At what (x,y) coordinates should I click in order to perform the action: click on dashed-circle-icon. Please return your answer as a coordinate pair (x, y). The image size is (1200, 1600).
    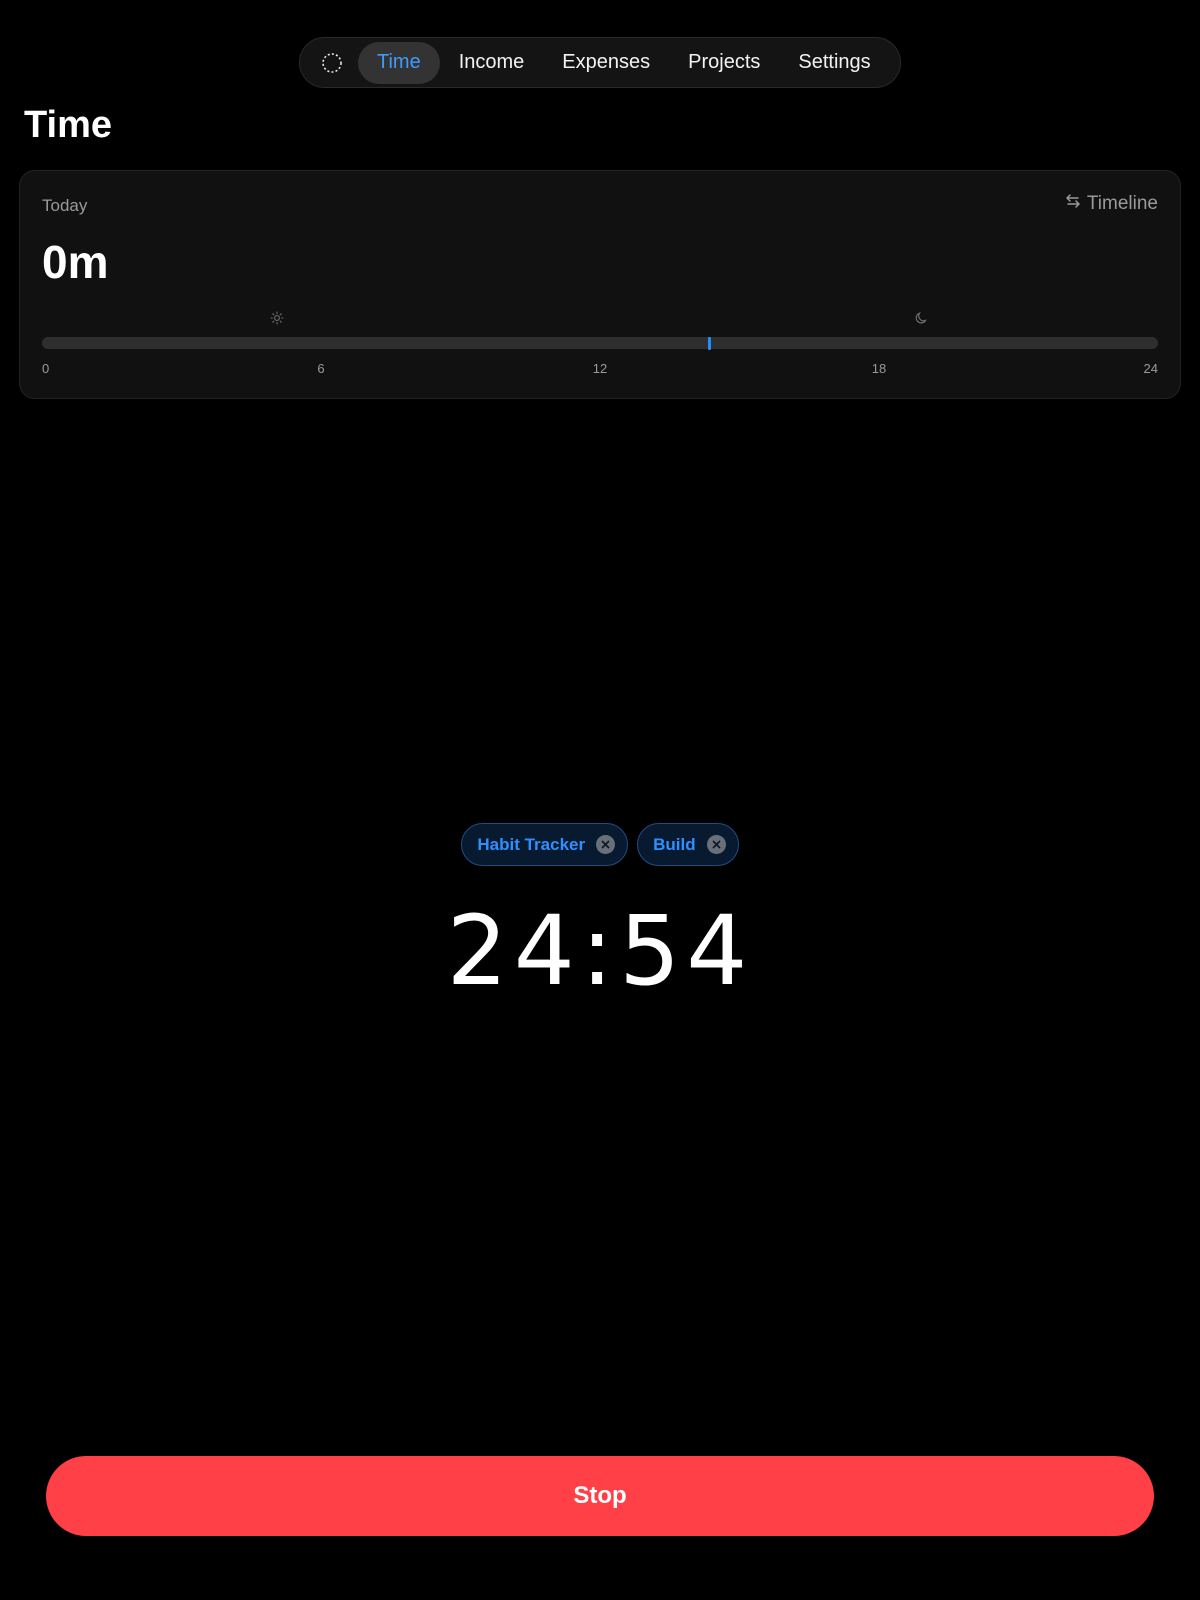
    Looking at the image, I should click on (332, 63).